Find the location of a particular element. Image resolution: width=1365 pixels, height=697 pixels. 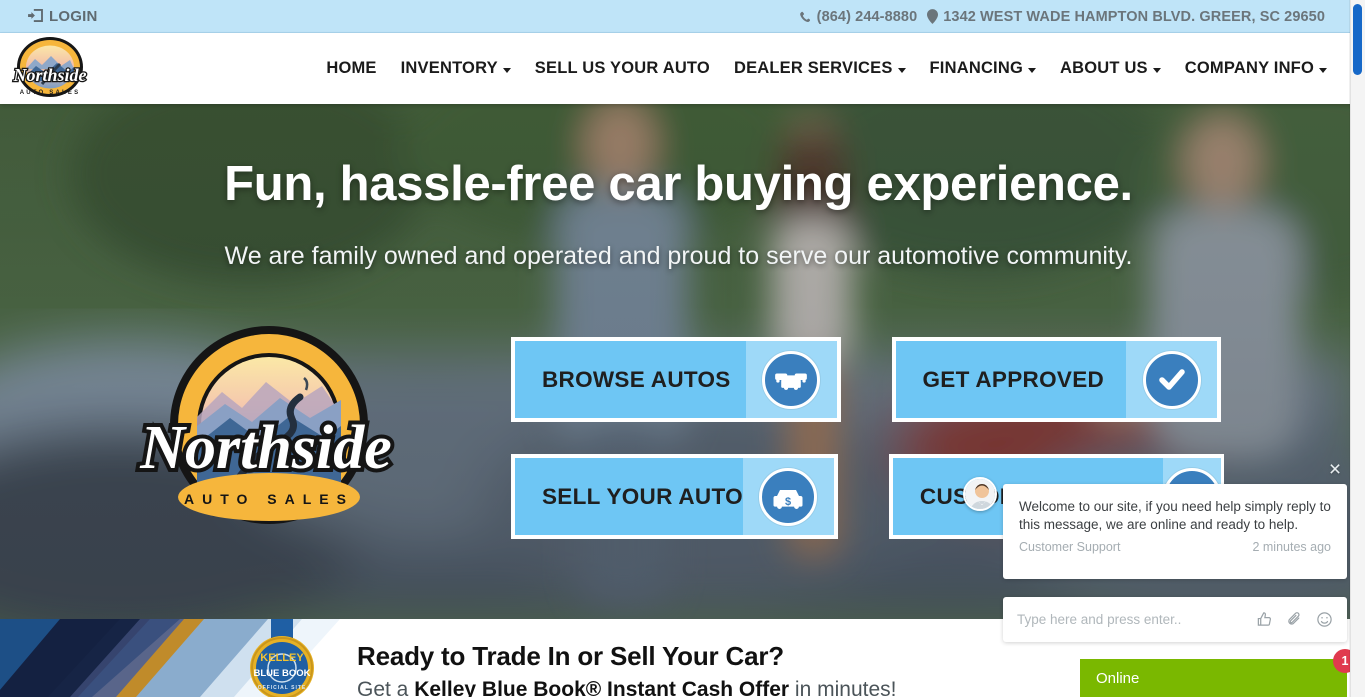

login-label: LOGIN is located at coordinates (73, 16).